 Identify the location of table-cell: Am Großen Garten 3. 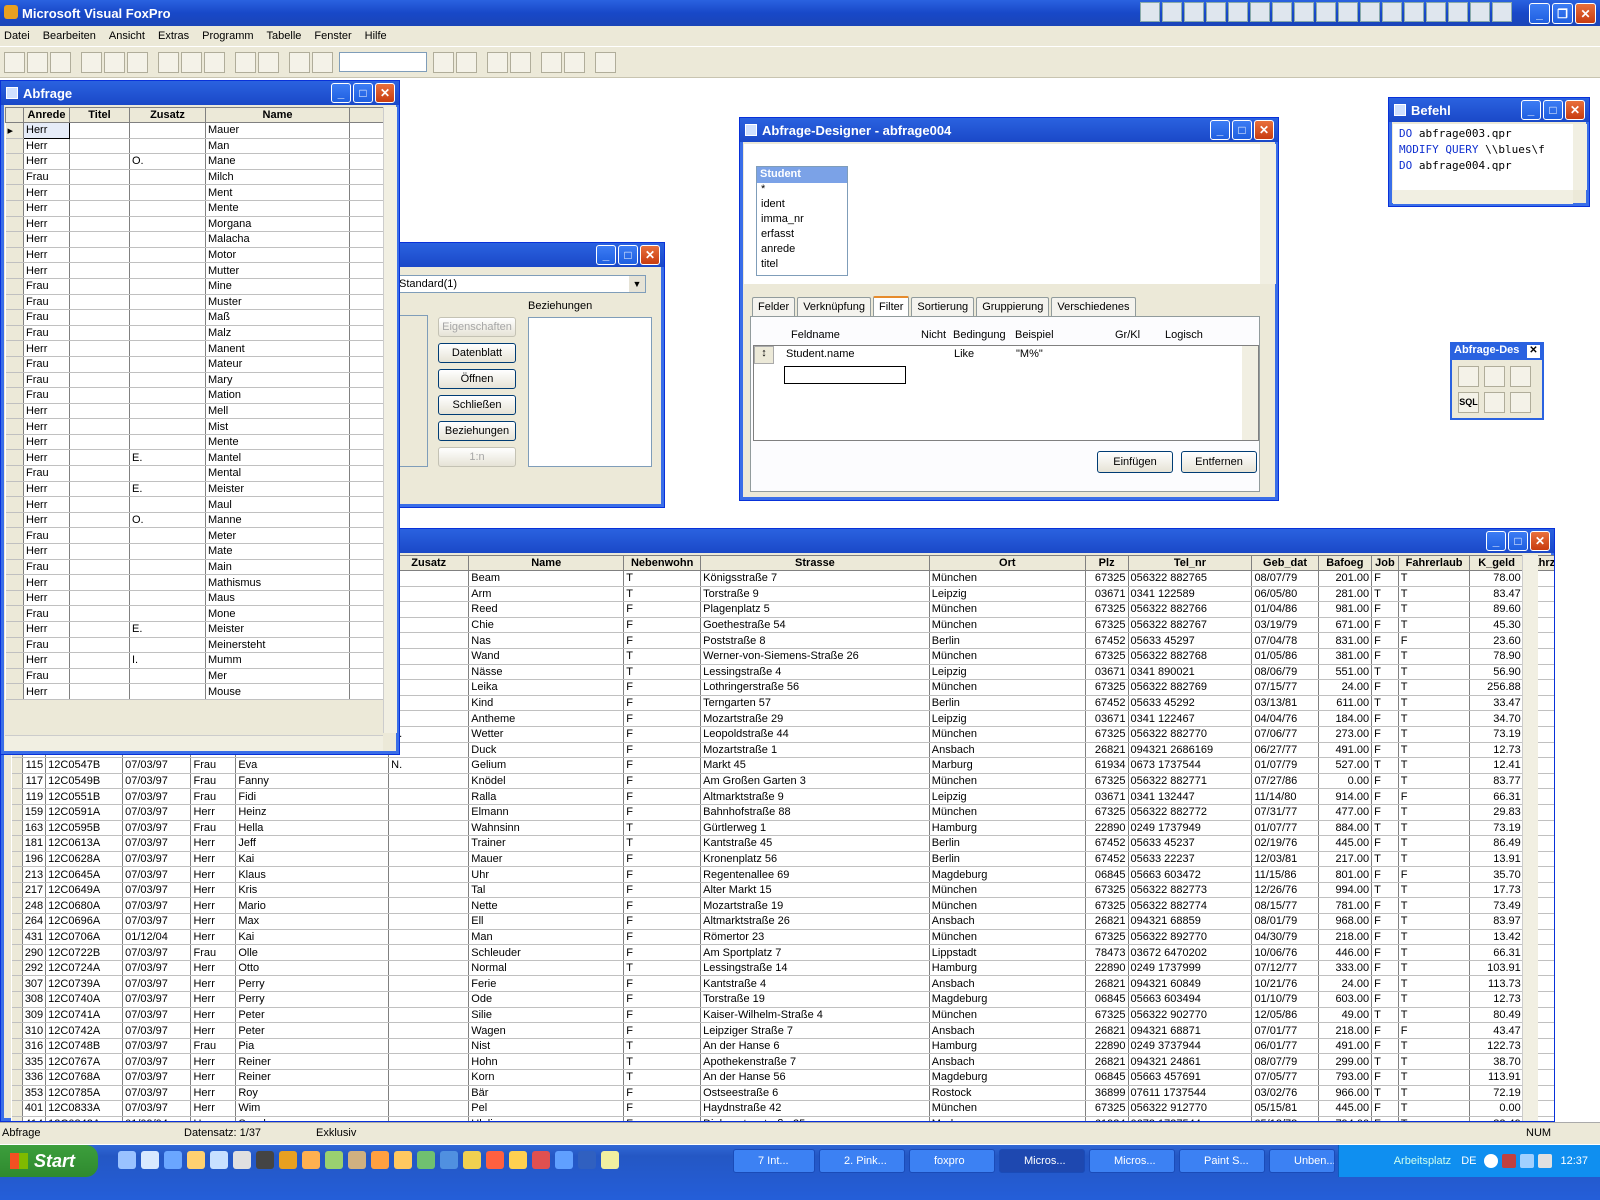
(815, 781).